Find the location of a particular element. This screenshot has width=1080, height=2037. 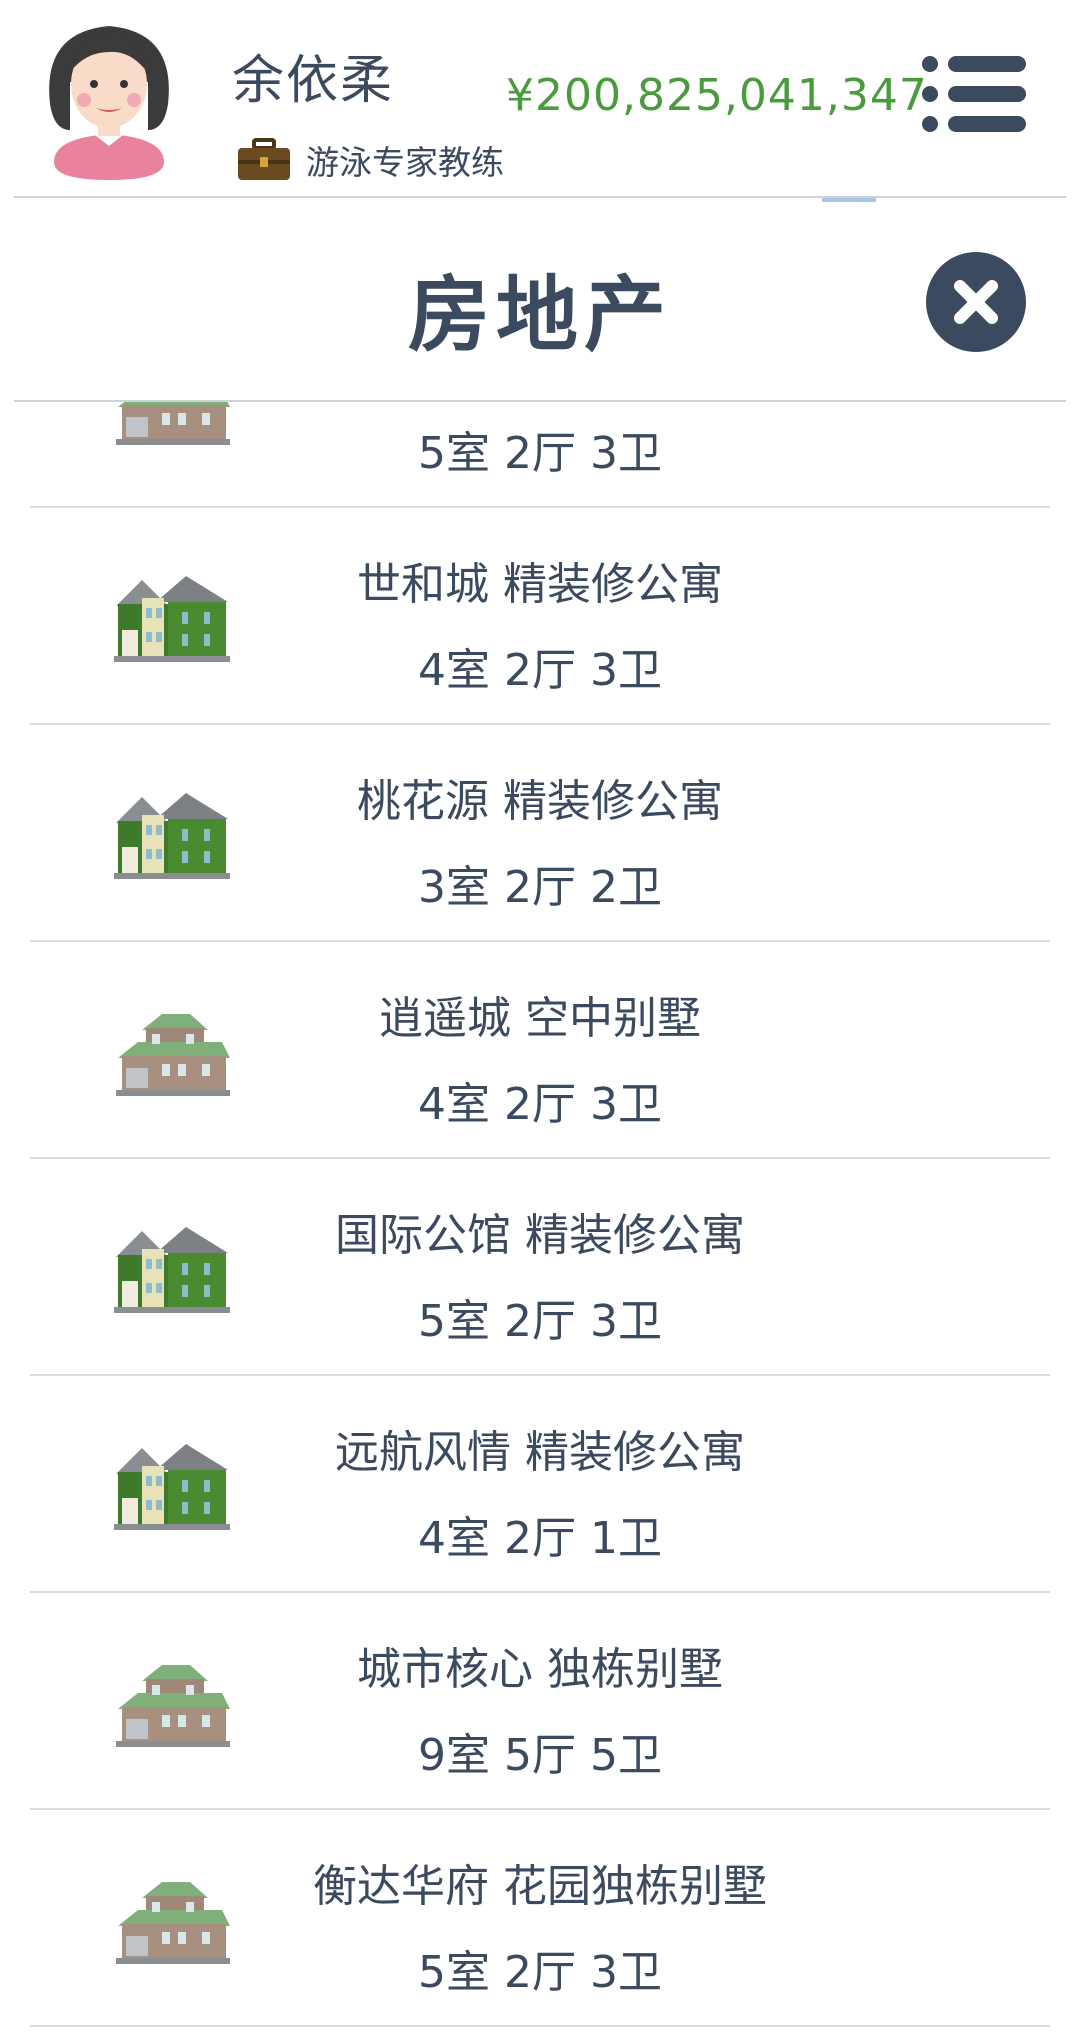

property-list-item: 世和城 精装修公寓 4室 2厅 3卫 is located at coordinates (540, 616).